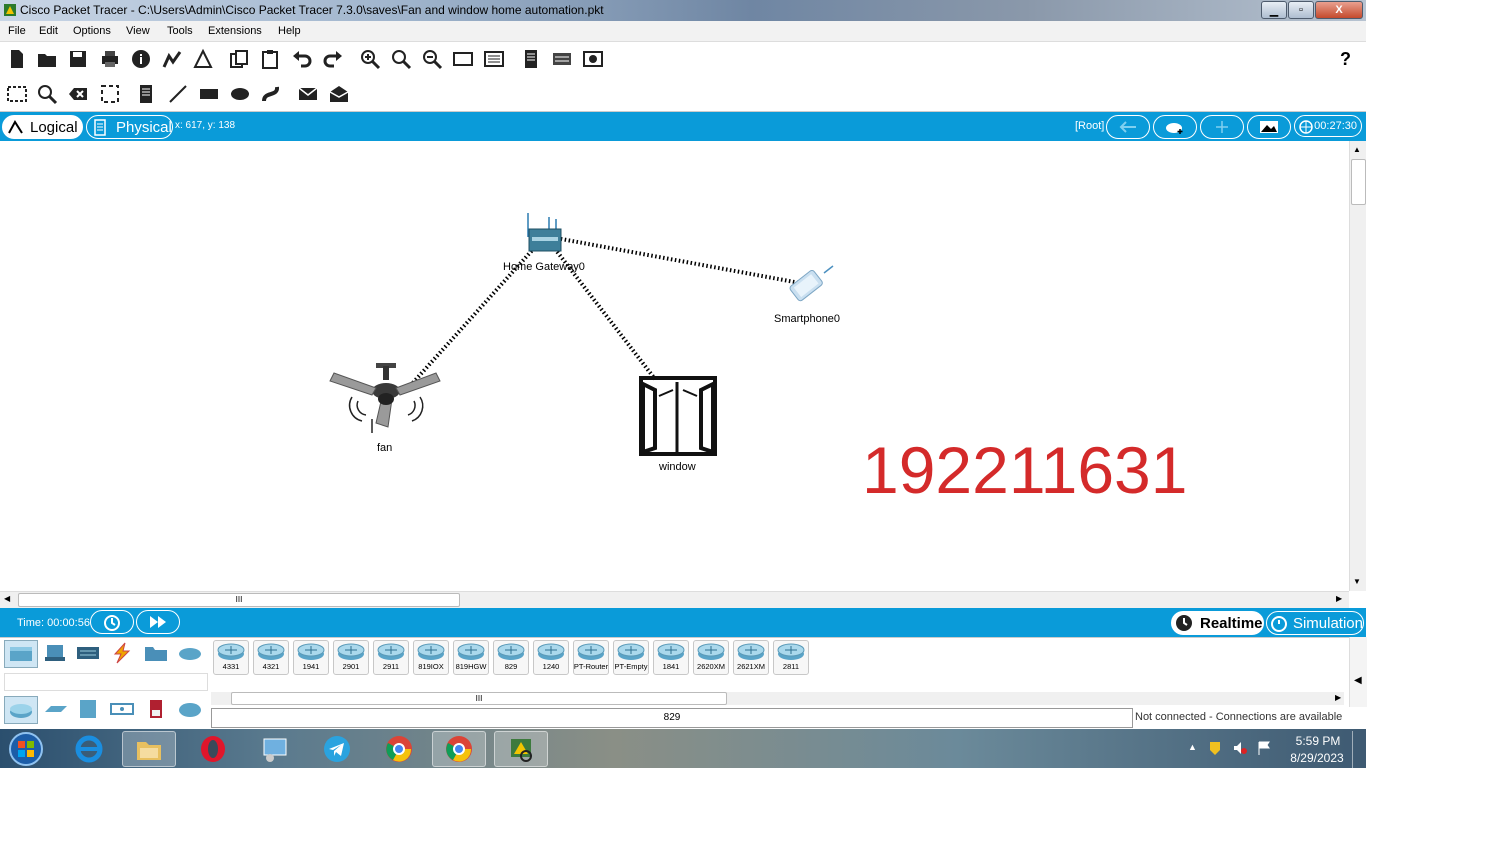  I want to click on menu-help: Help, so click(289, 31).